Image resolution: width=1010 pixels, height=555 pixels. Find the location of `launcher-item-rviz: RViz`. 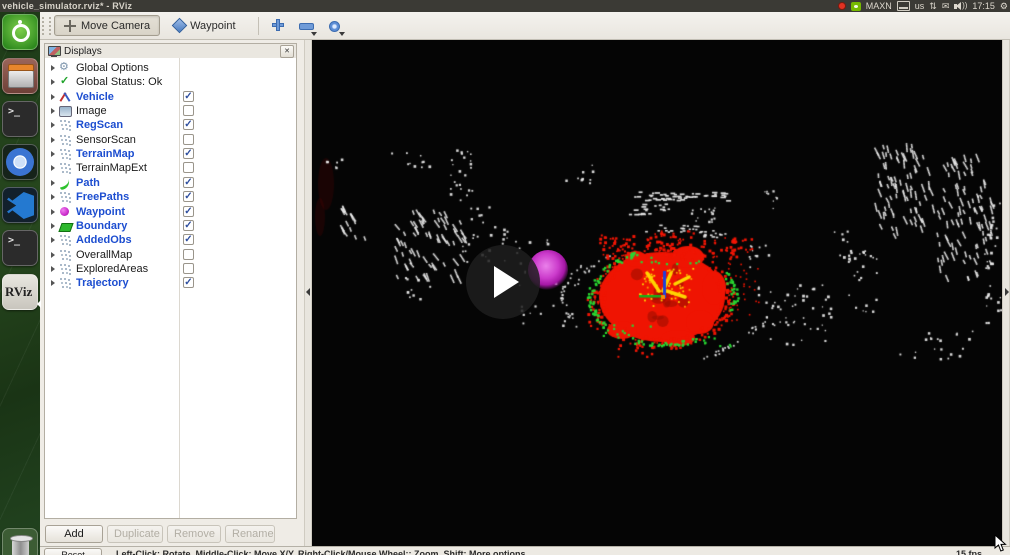

launcher-item-rviz: RViz is located at coordinates (20, 292).